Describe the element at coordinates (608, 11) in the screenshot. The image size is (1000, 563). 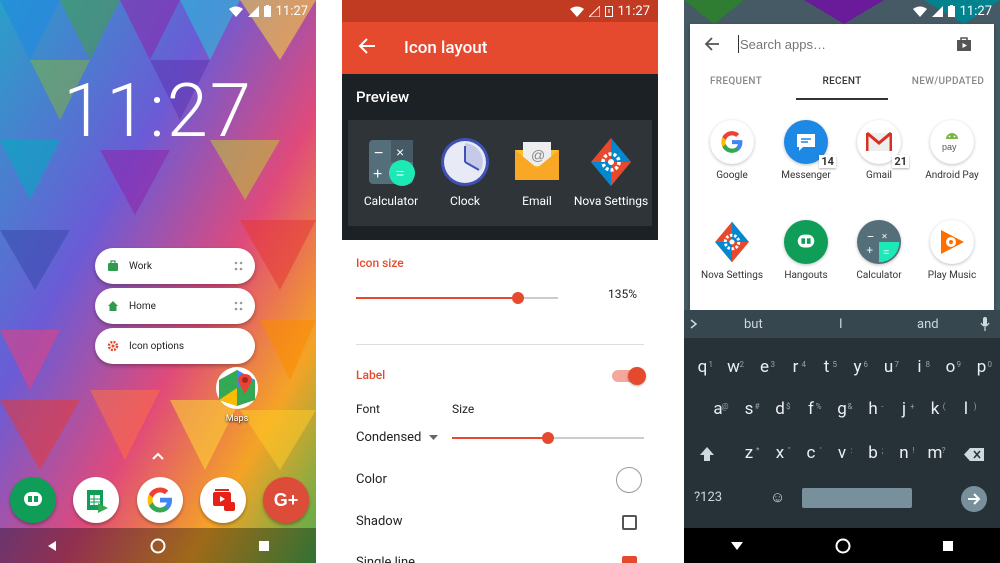
I see `battery-alert-icon` at that location.